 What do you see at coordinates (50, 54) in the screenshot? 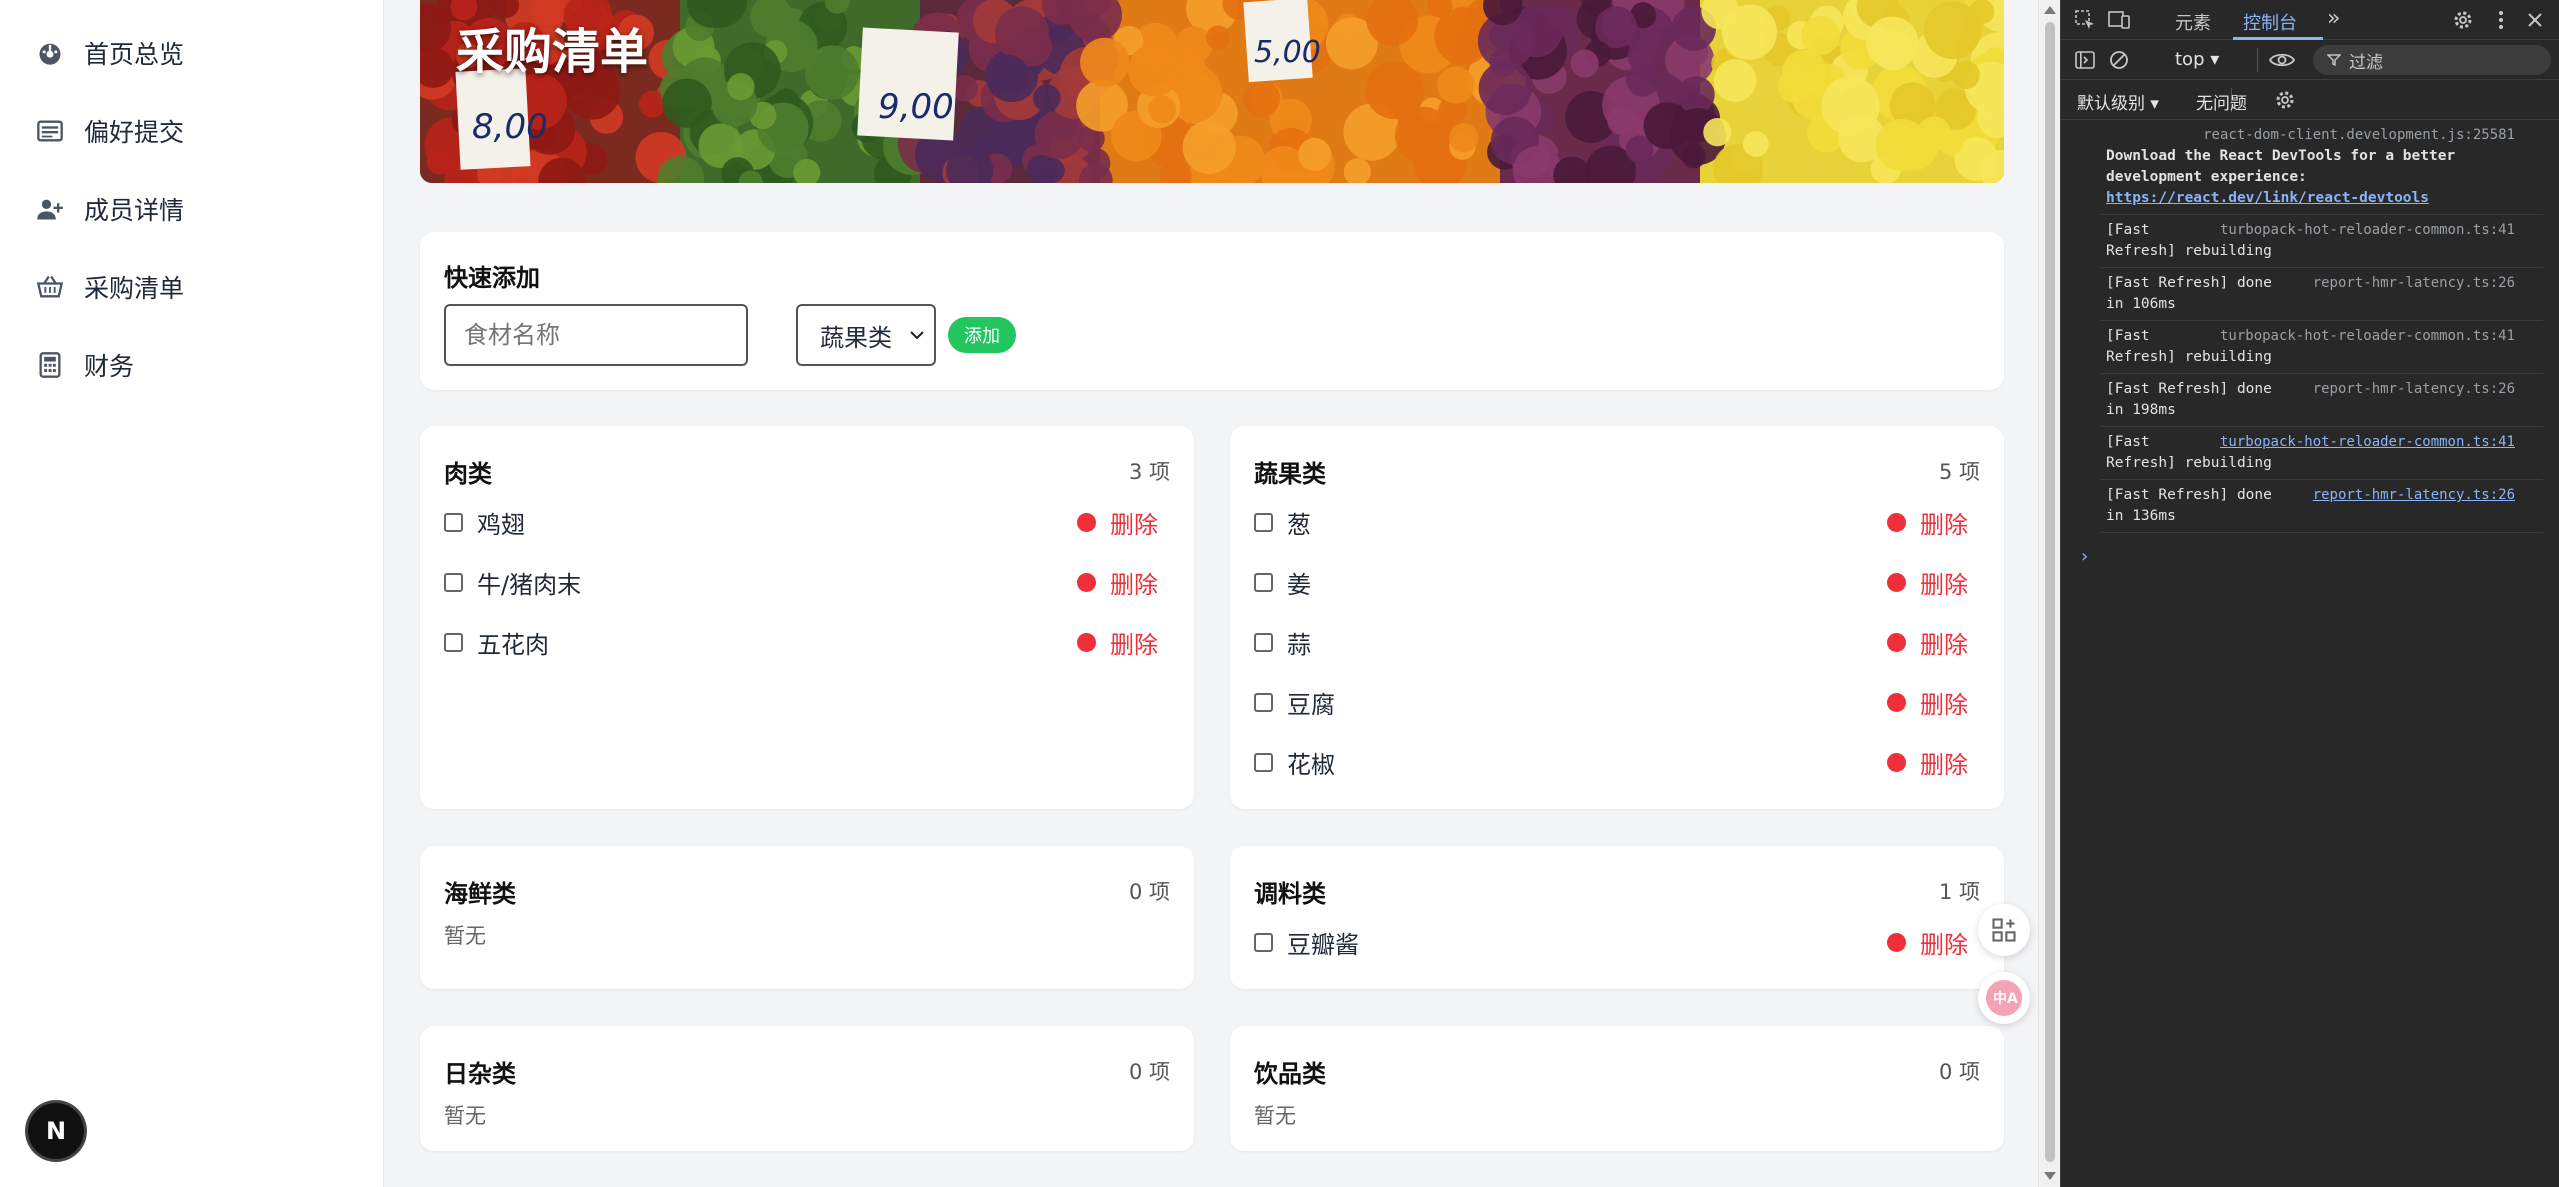
I see `dashboard-icon` at bounding box center [50, 54].